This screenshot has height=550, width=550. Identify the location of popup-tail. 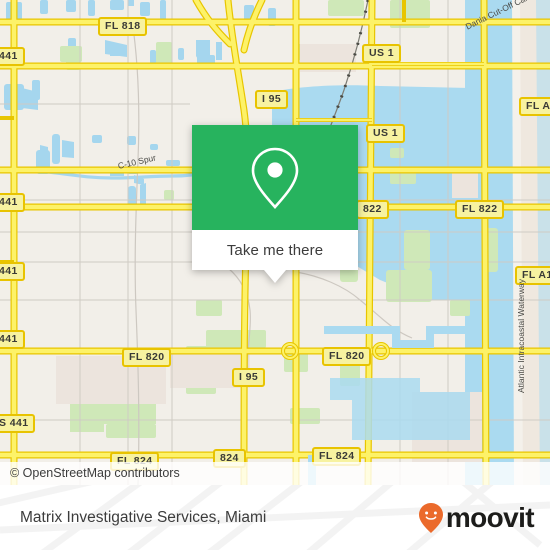
(275, 276).